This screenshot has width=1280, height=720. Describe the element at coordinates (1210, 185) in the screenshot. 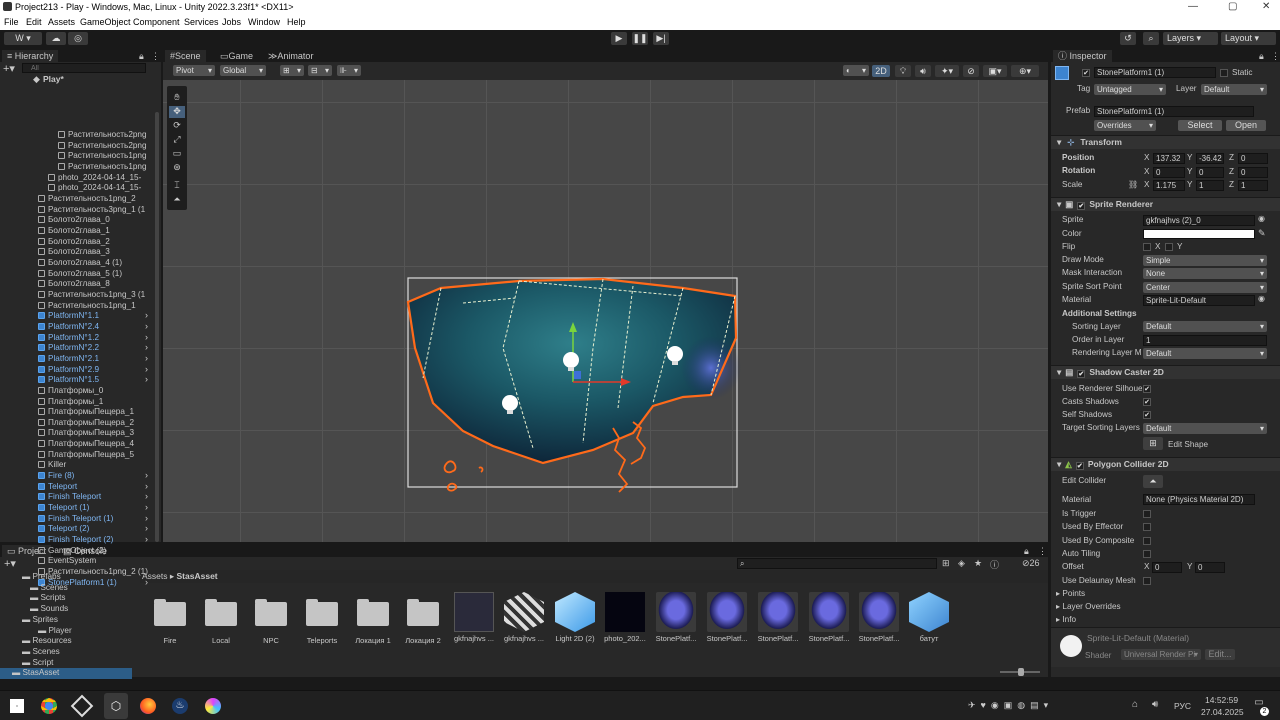

I see `scale-y-field: 1` at that location.